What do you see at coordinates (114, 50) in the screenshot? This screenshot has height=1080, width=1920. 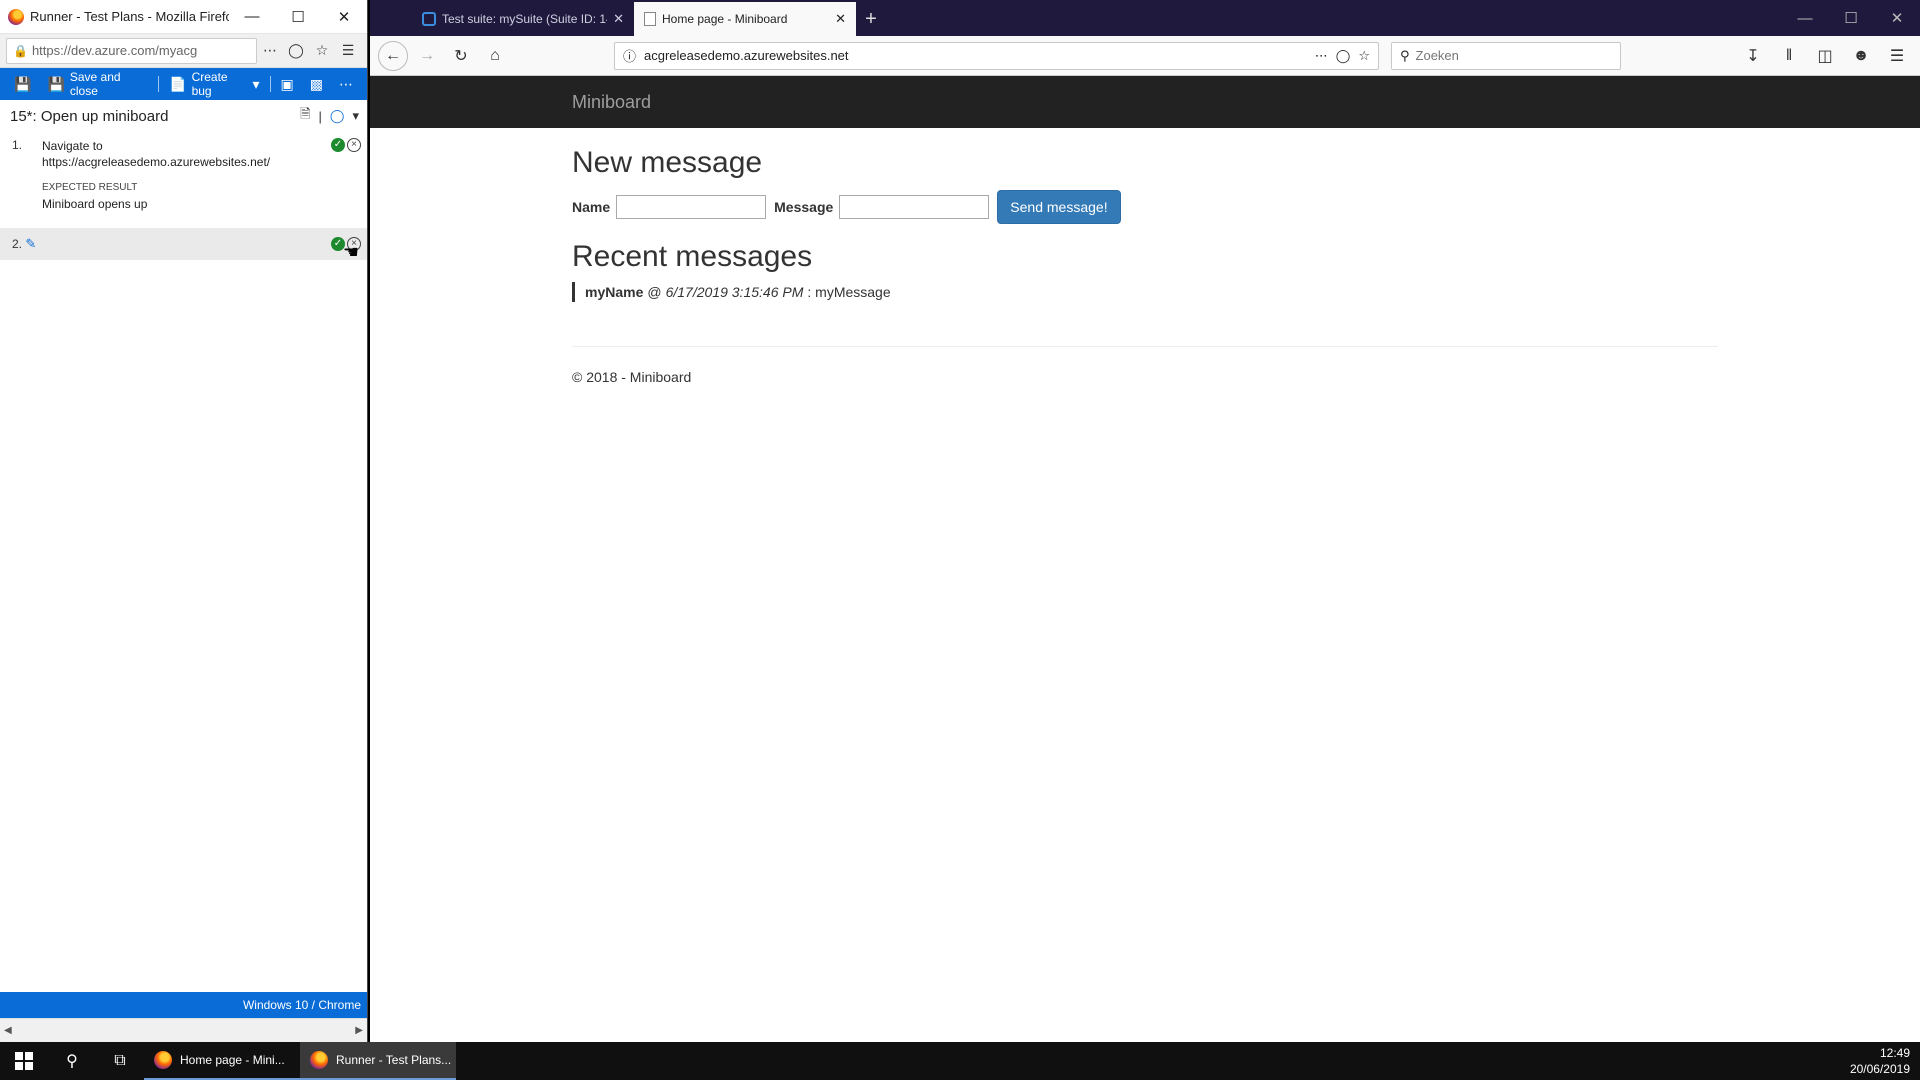 I see `runner-url-text: https://dev.azure.com/myacg` at bounding box center [114, 50].